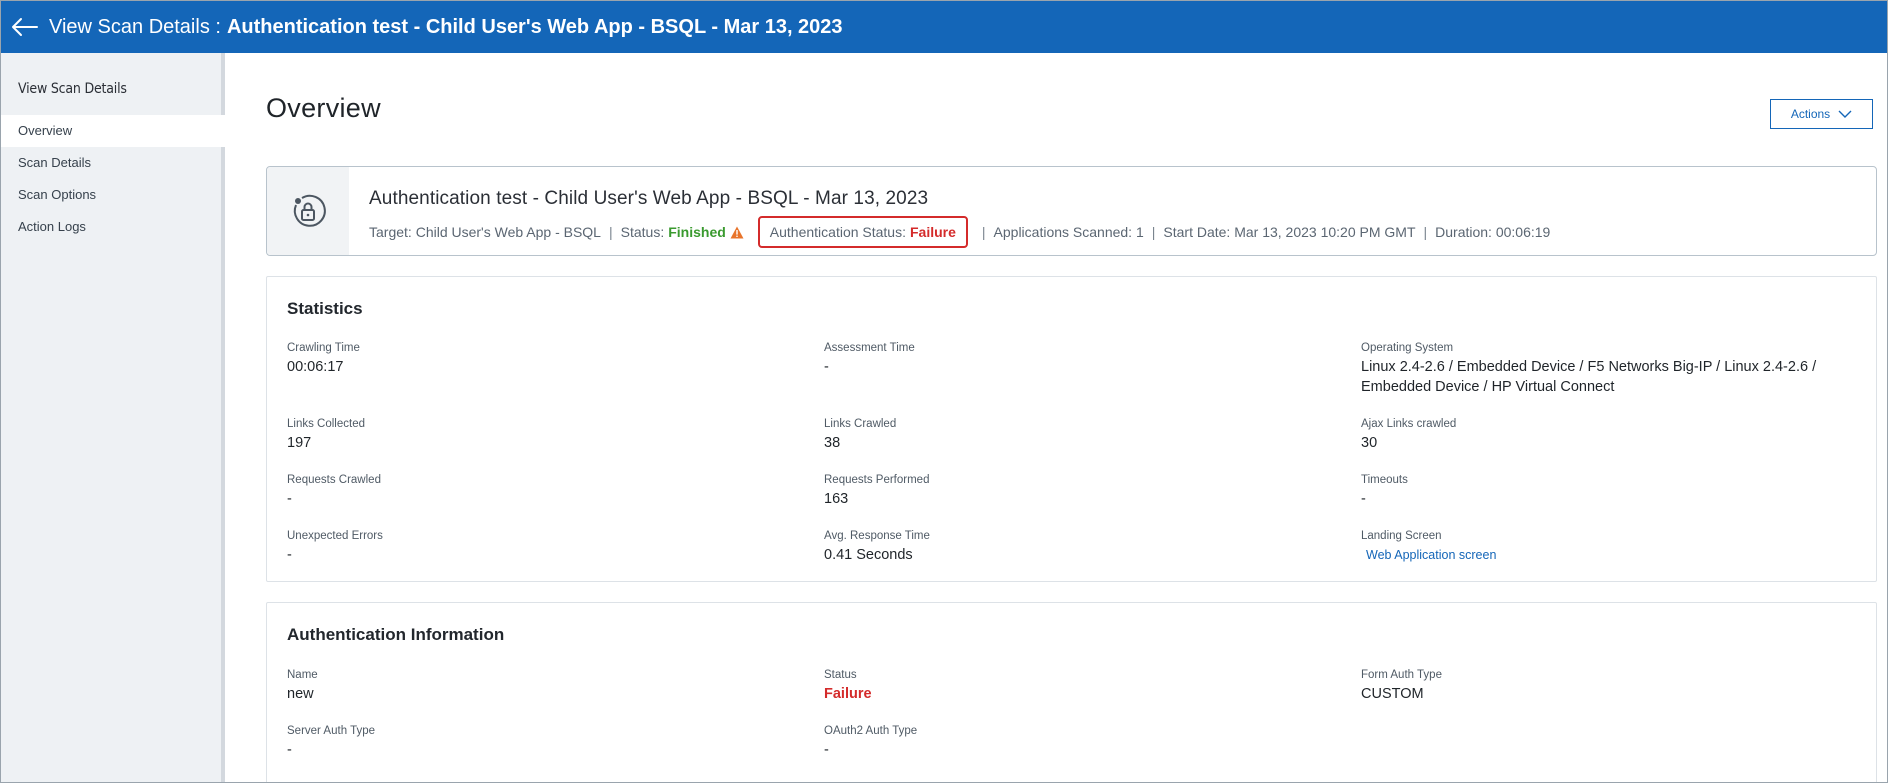 The height and width of the screenshot is (783, 1888). Describe the element at coordinates (1407, 348) in the screenshot. I see `field-label: Operating System` at that location.